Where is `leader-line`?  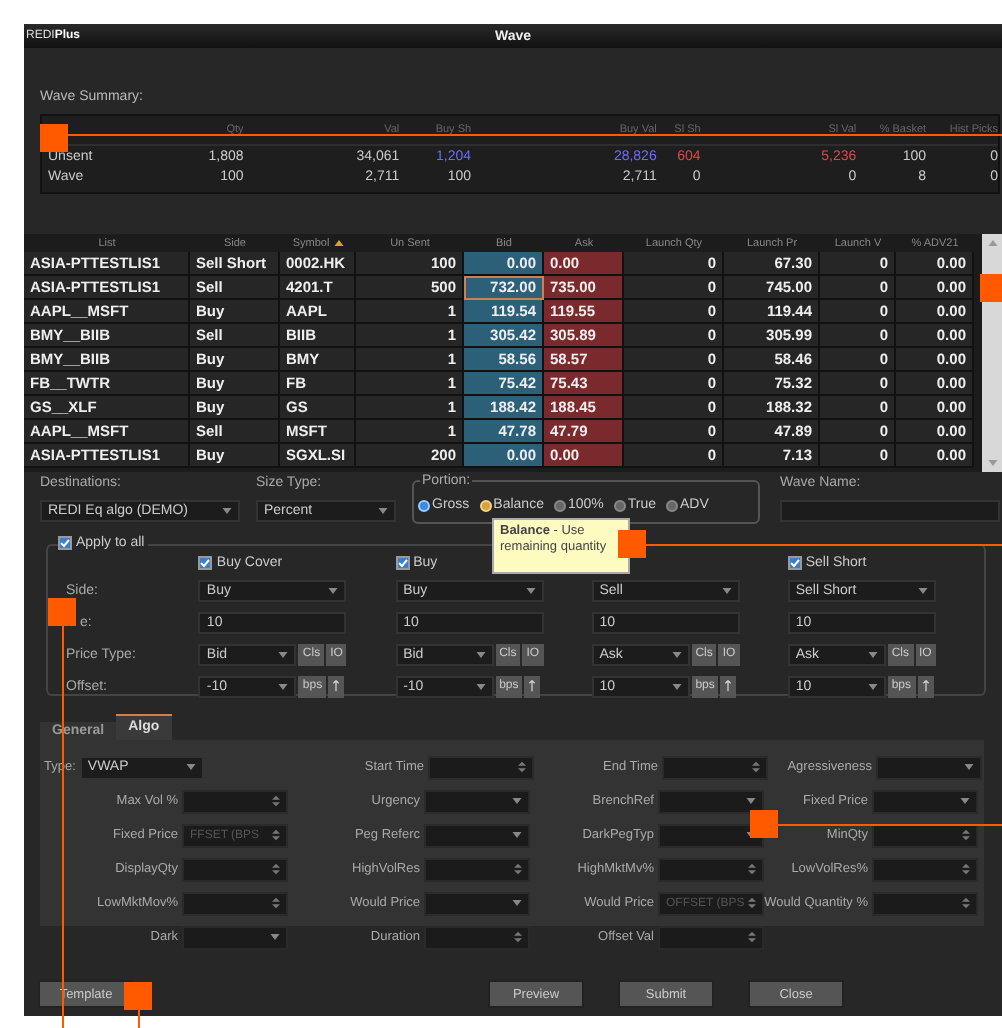
leader-line is located at coordinates (139, 1019).